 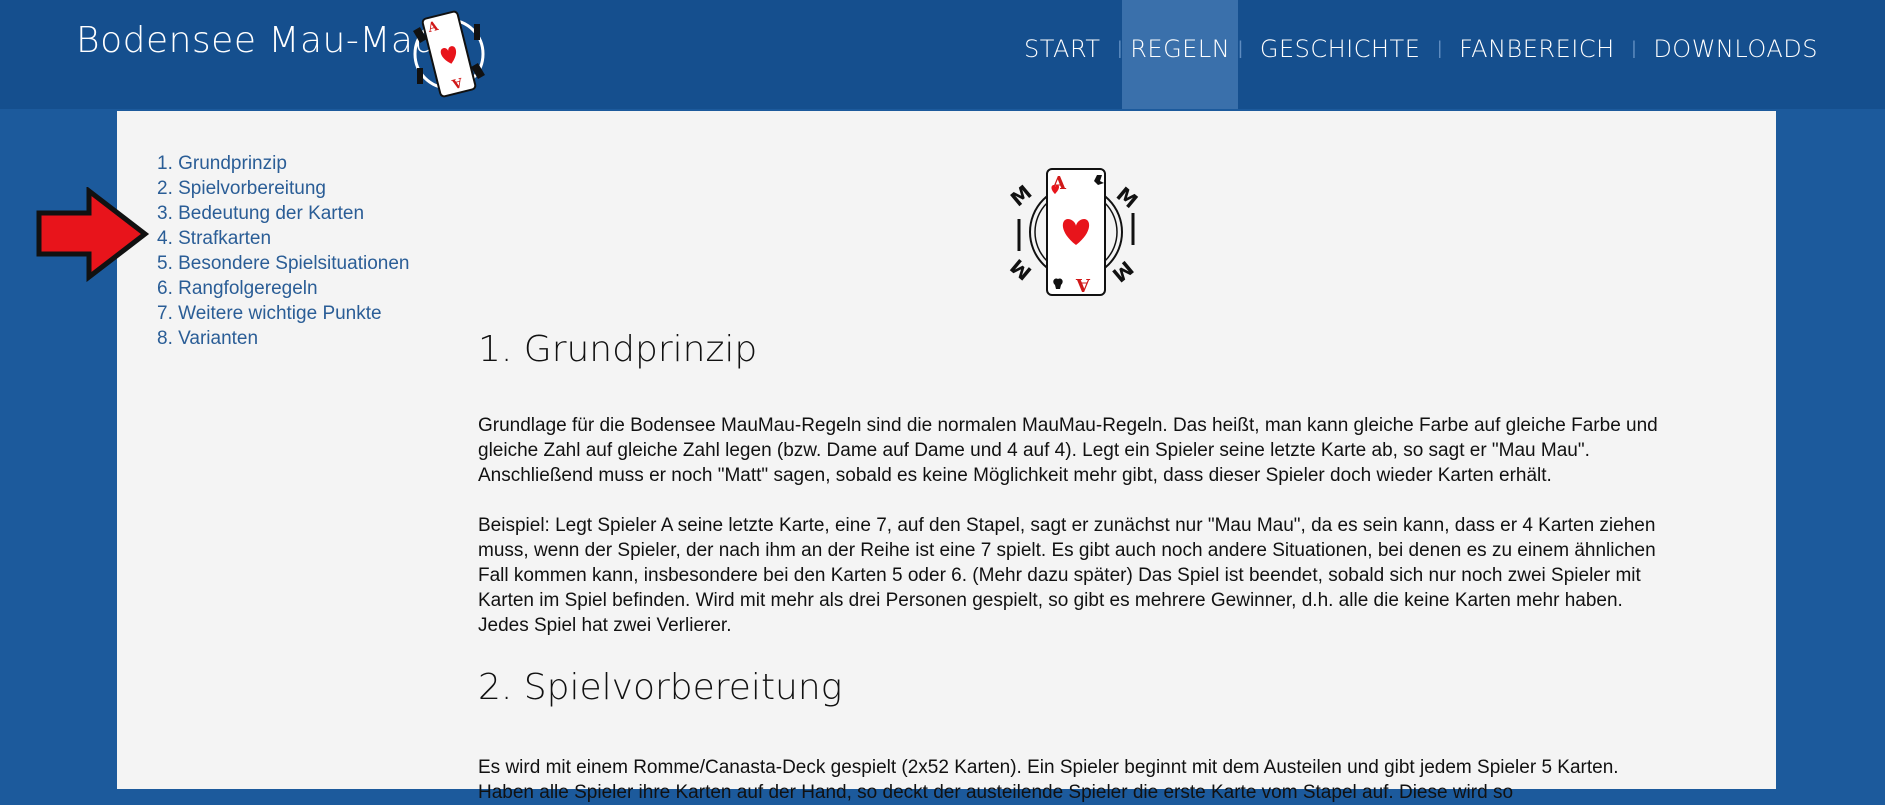 What do you see at coordinates (283, 163) in the screenshot?
I see `toc-item-grundprinzip: 1. Grundprinzip` at bounding box center [283, 163].